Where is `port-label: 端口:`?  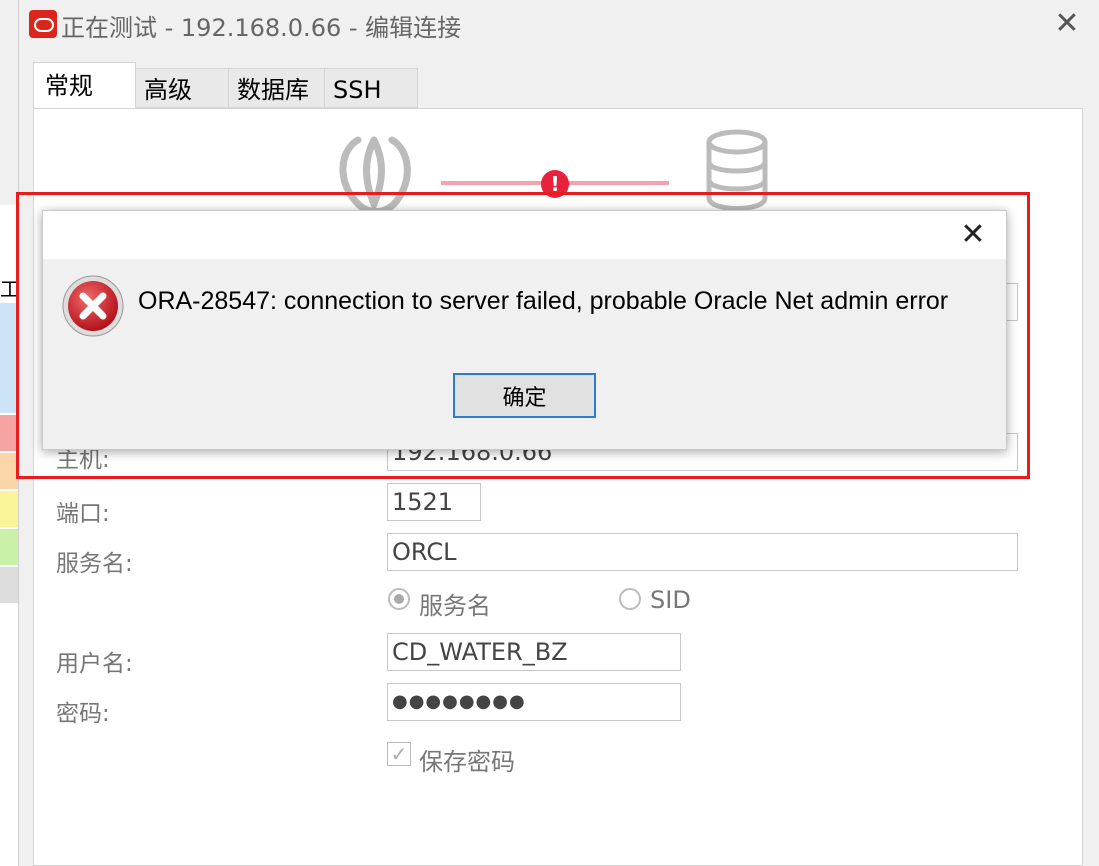 port-label: 端口: is located at coordinates (83, 514).